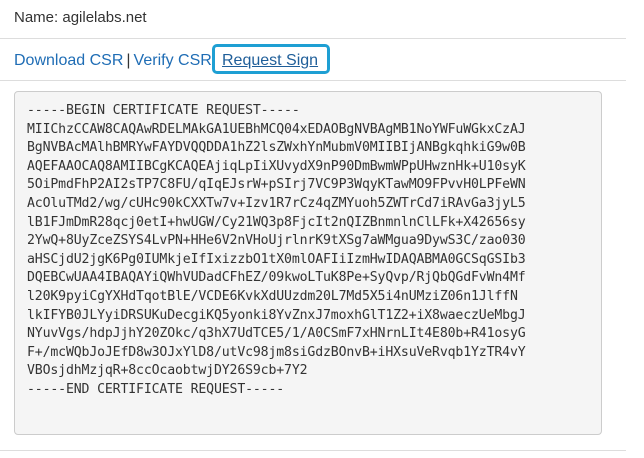 The image size is (644, 458). I want to click on csr-actions: Download CSR | Verify CSR, so click(113, 61).